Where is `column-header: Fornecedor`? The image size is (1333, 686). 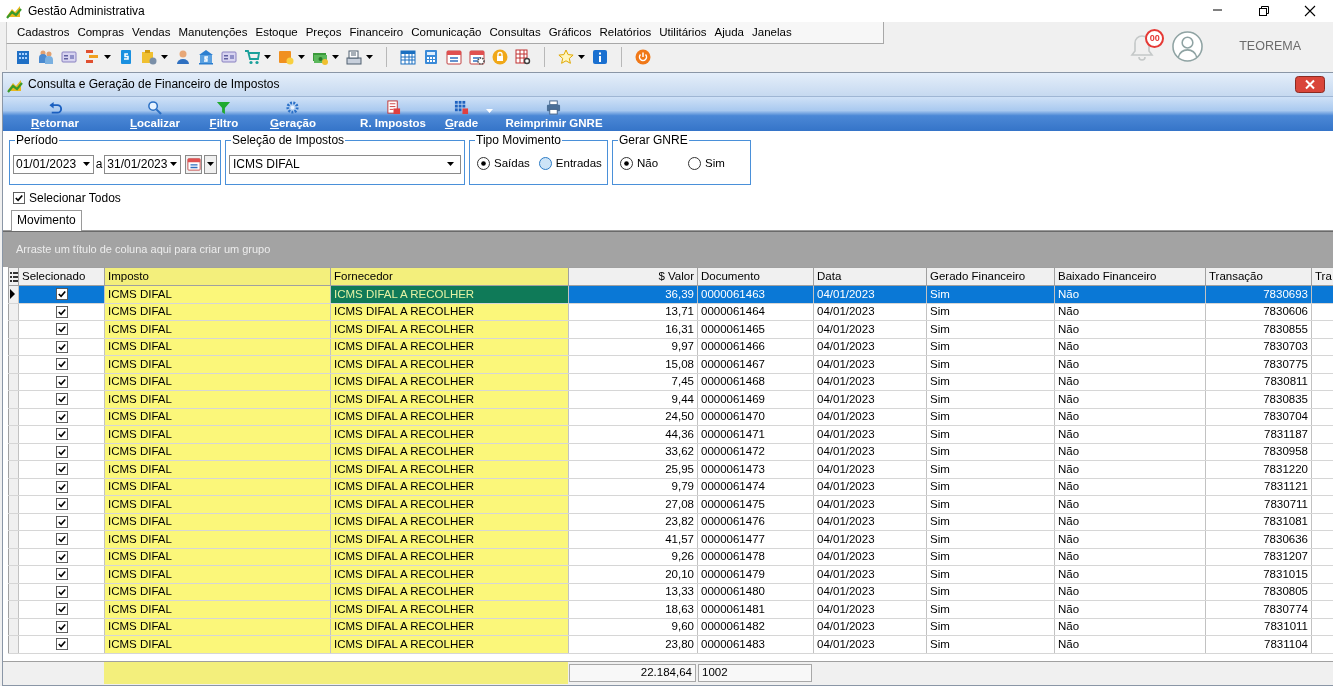 column-header: Fornecedor is located at coordinates (449, 276).